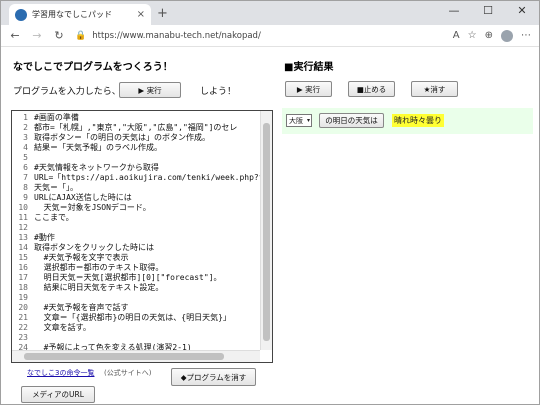 This screenshot has width=540, height=405. I want to click on code-line: 11 ここまで。, so click(136, 218).